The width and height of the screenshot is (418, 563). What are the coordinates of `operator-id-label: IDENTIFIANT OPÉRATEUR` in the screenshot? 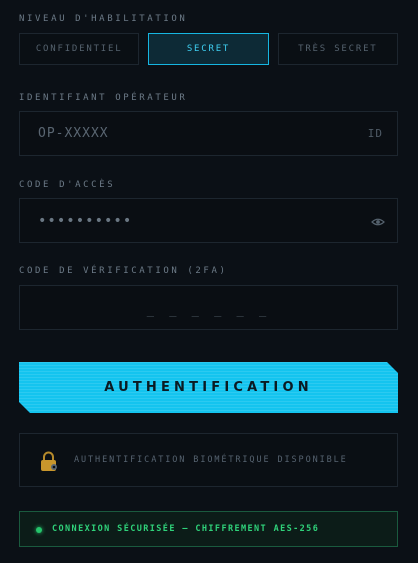 It's located at (103, 98).